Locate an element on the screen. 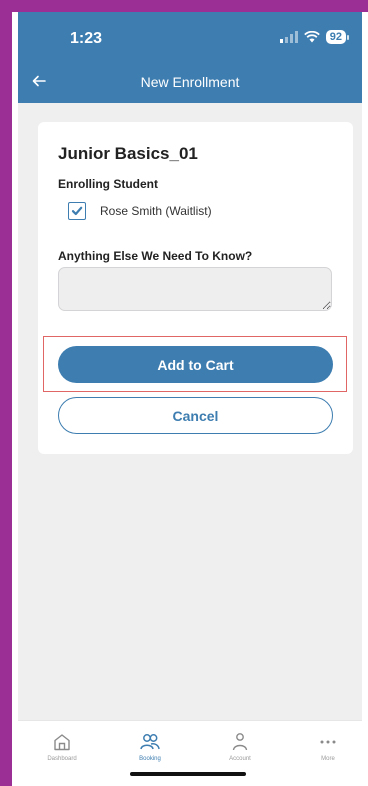 This screenshot has width=368, height=786. check-icon is located at coordinates (77, 211).